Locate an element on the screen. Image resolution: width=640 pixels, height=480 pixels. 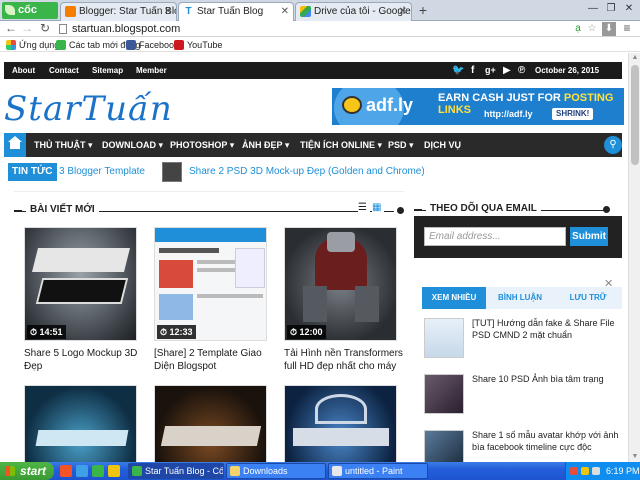
coccoc-logo-icon is located at coordinates (10, 10).